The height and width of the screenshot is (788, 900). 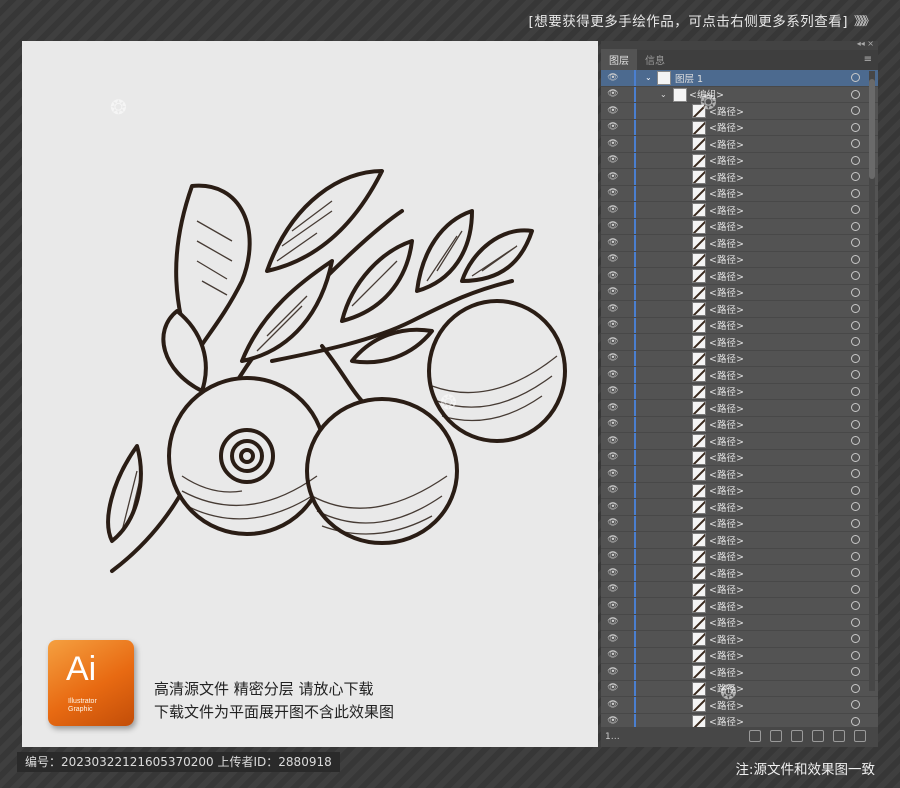 I want to click on scrollbar, so click(x=872, y=381).